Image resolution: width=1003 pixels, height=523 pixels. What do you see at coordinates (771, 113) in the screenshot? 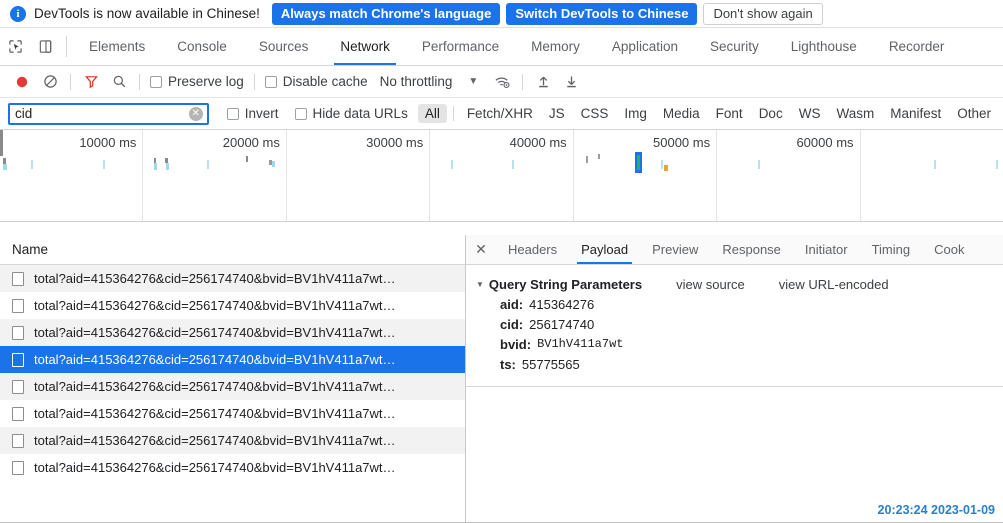
I see `filter-type-doc: Doc` at bounding box center [771, 113].